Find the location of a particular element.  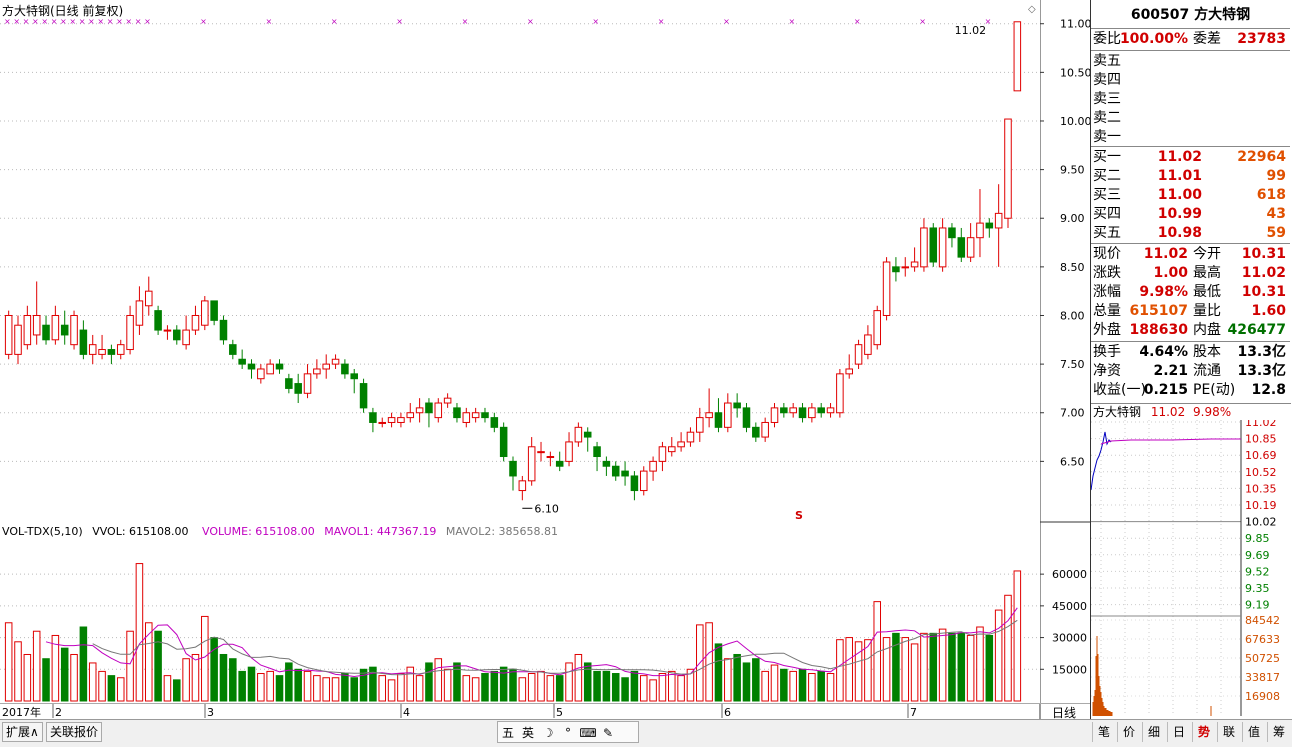

mini-price-label: 10.19 is located at coordinates (1261, 505).